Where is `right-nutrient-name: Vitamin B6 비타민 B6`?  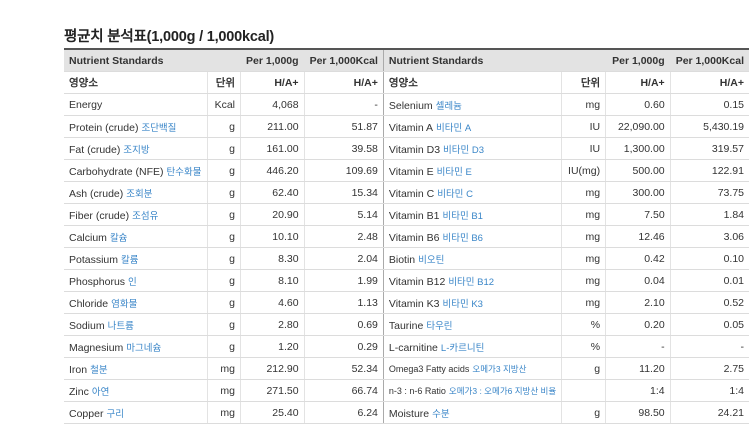 right-nutrient-name: Vitamin B6 비타민 B6 is located at coordinates (473, 236).